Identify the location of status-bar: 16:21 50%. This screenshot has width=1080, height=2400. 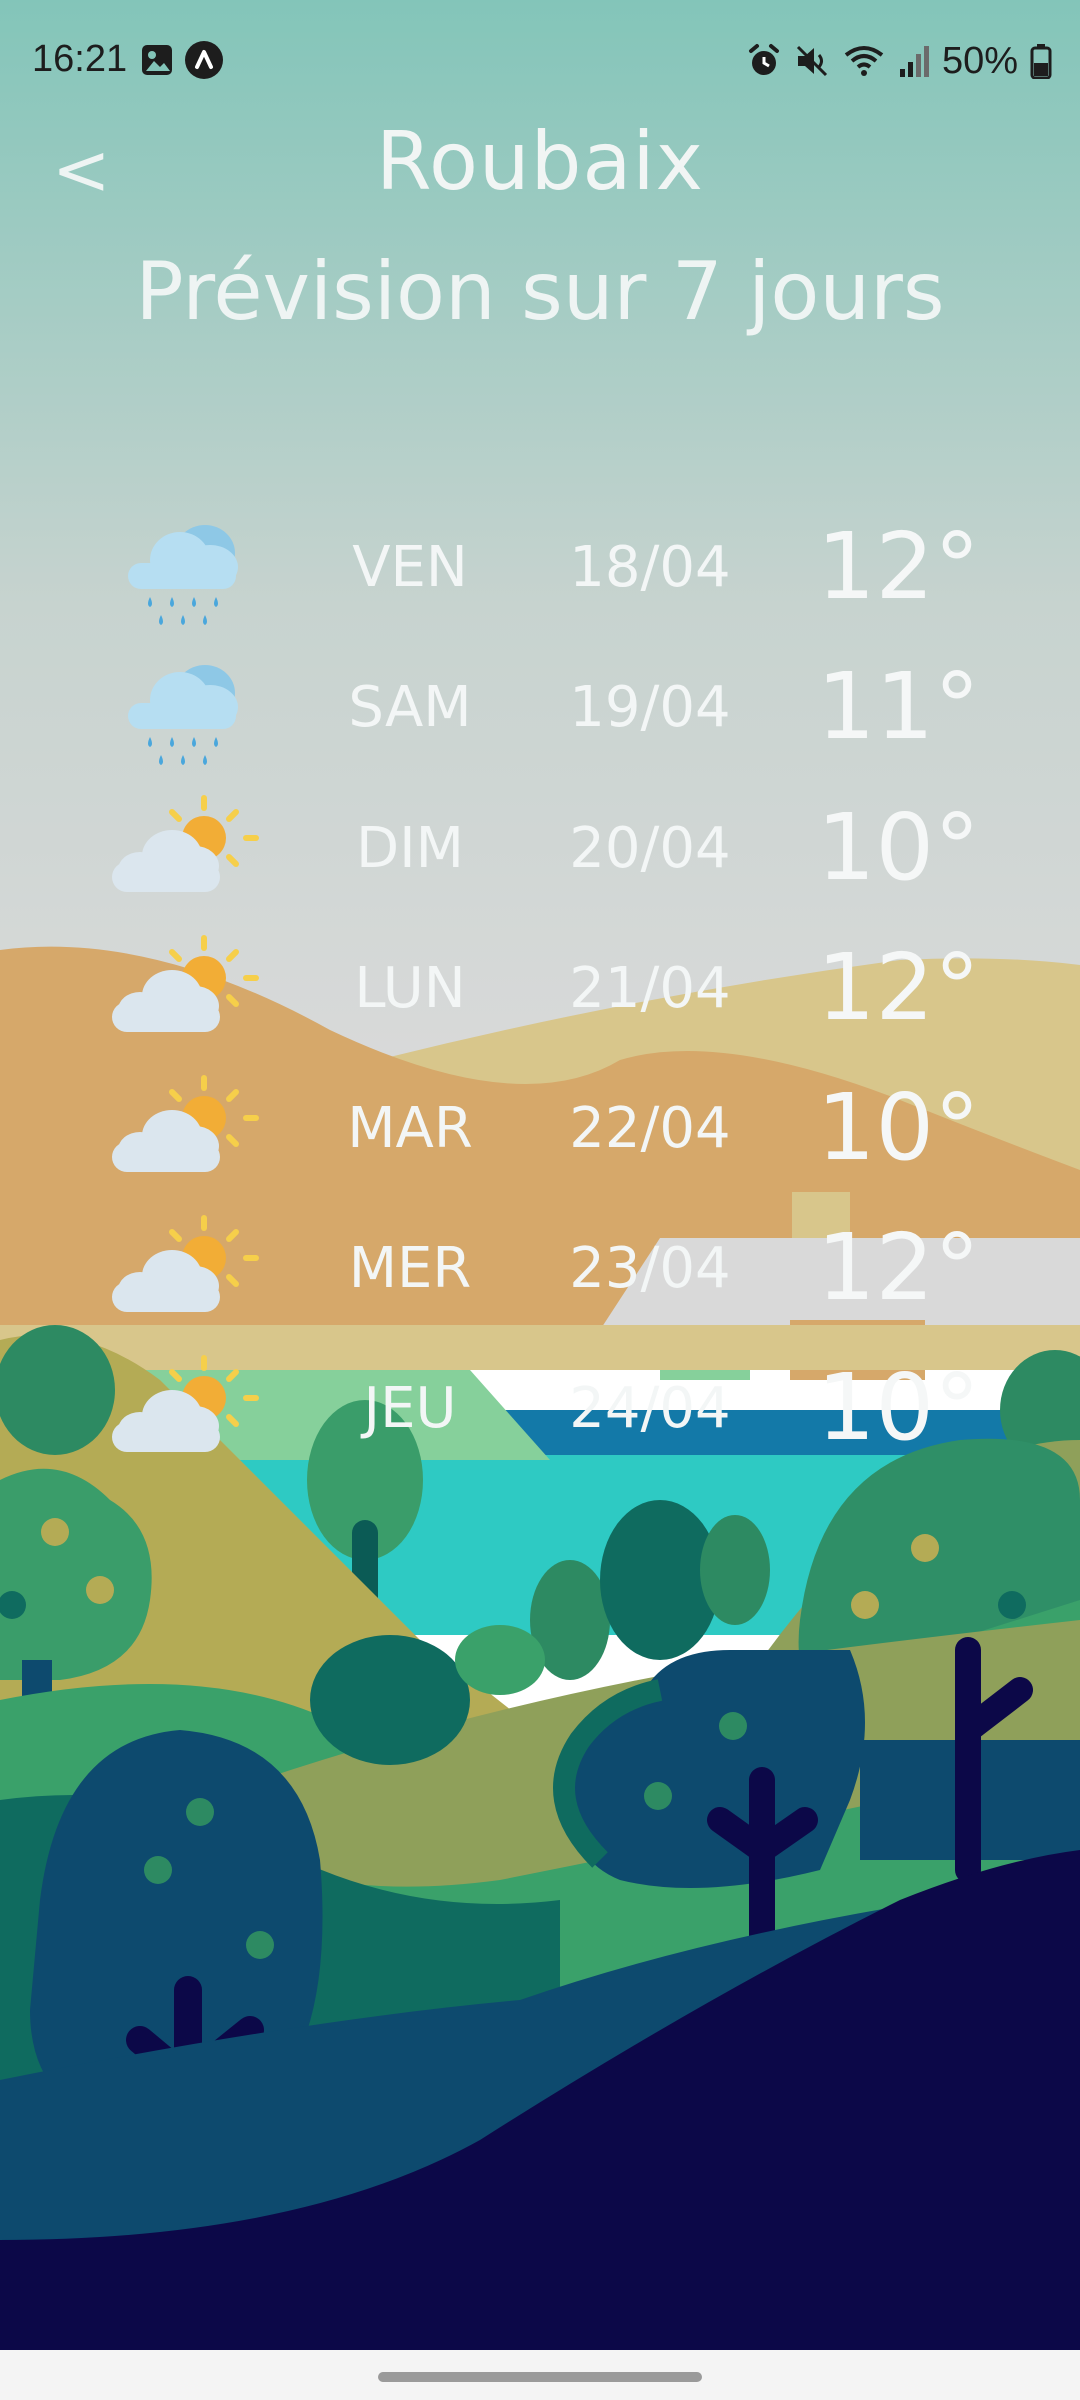
(540, 60).